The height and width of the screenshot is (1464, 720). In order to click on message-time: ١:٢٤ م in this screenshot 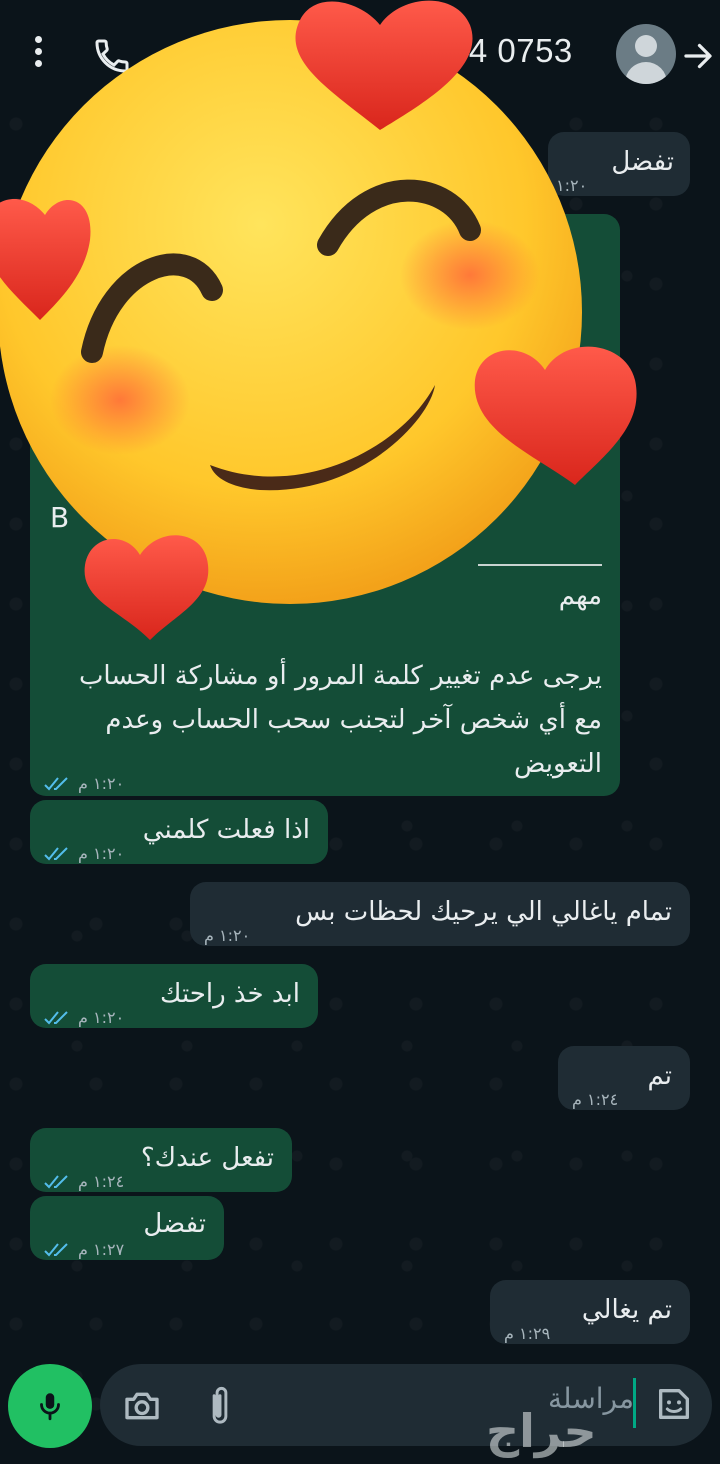, I will do `click(595, 1100)`.